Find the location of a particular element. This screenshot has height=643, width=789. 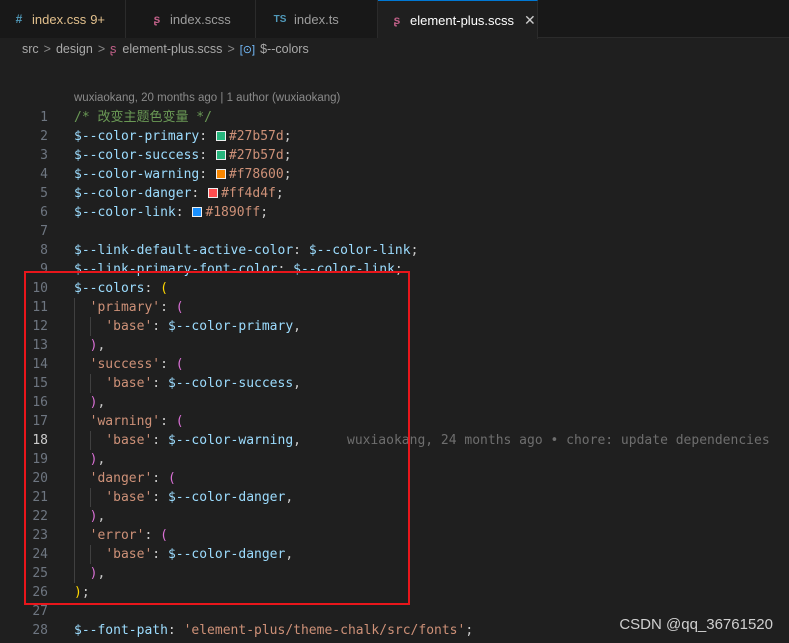

line-number: 3 is located at coordinates (44, 155).